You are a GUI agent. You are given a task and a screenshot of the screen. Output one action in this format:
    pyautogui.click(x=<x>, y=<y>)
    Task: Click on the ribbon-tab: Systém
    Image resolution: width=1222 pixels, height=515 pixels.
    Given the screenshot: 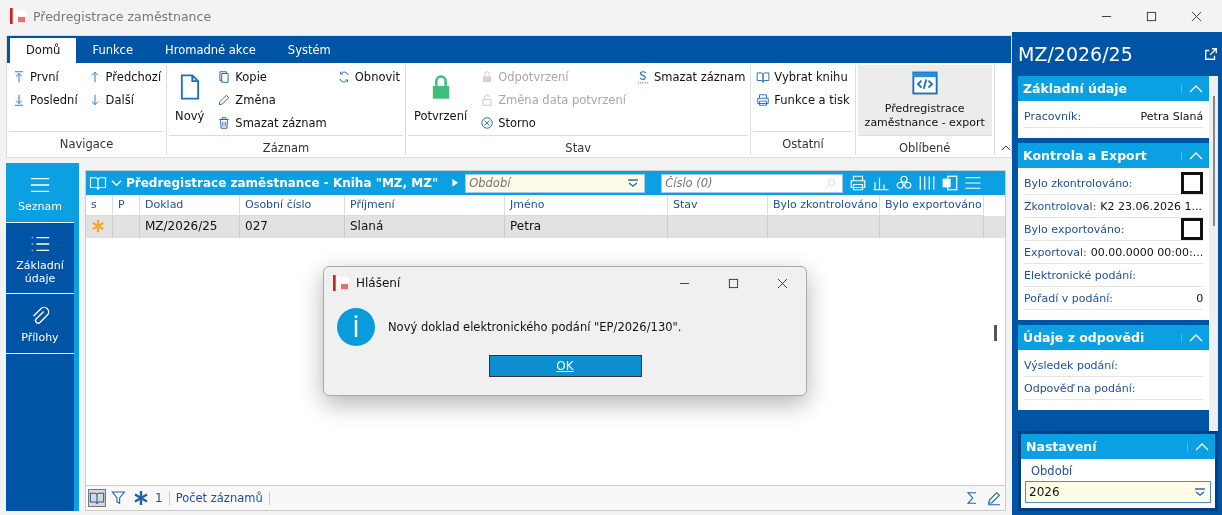 What is the action you would take?
    pyautogui.click(x=309, y=50)
    